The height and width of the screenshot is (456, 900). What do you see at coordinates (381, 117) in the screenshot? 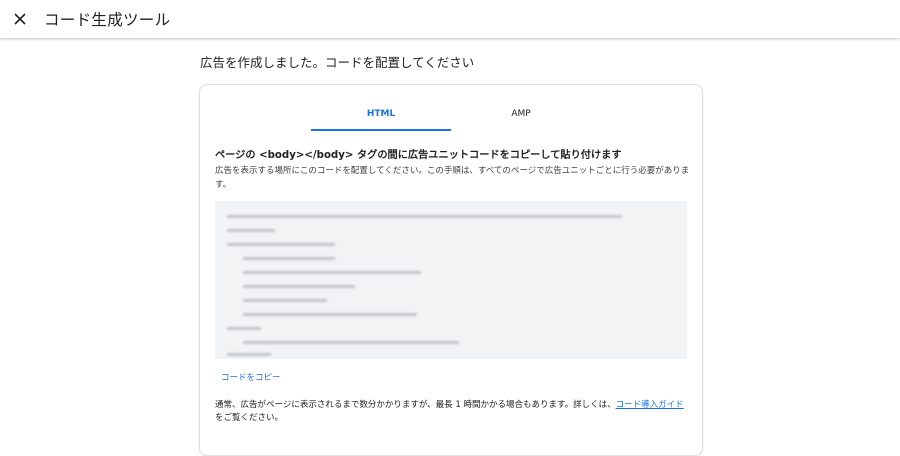
I see `tab-html: HTML` at bounding box center [381, 117].